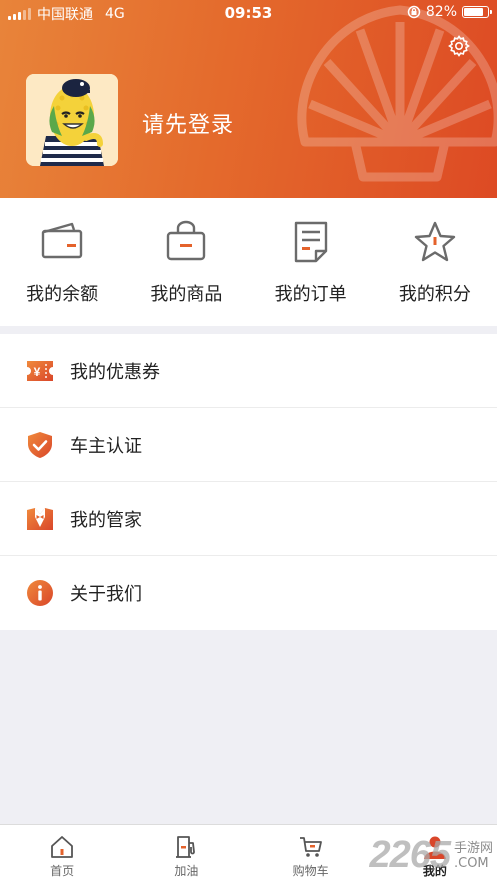 The width and height of the screenshot is (497, 883). Describe the element at coordinates (62, 847) in the screenshot. I see `home-icon` at that location.